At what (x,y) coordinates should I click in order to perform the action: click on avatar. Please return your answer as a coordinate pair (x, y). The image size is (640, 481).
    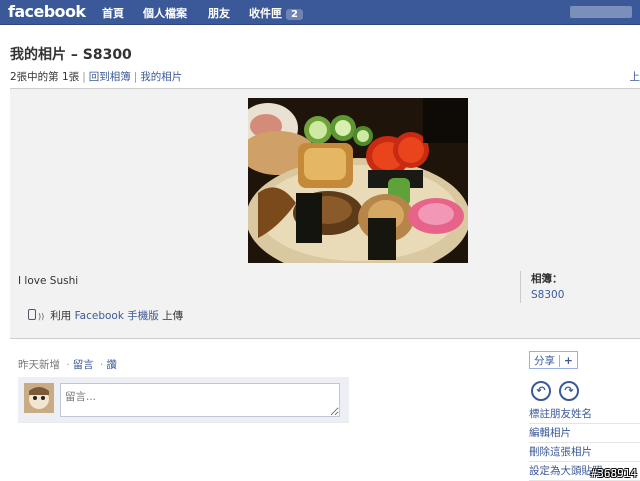
    Looking at the image, I should click on (39, 398).